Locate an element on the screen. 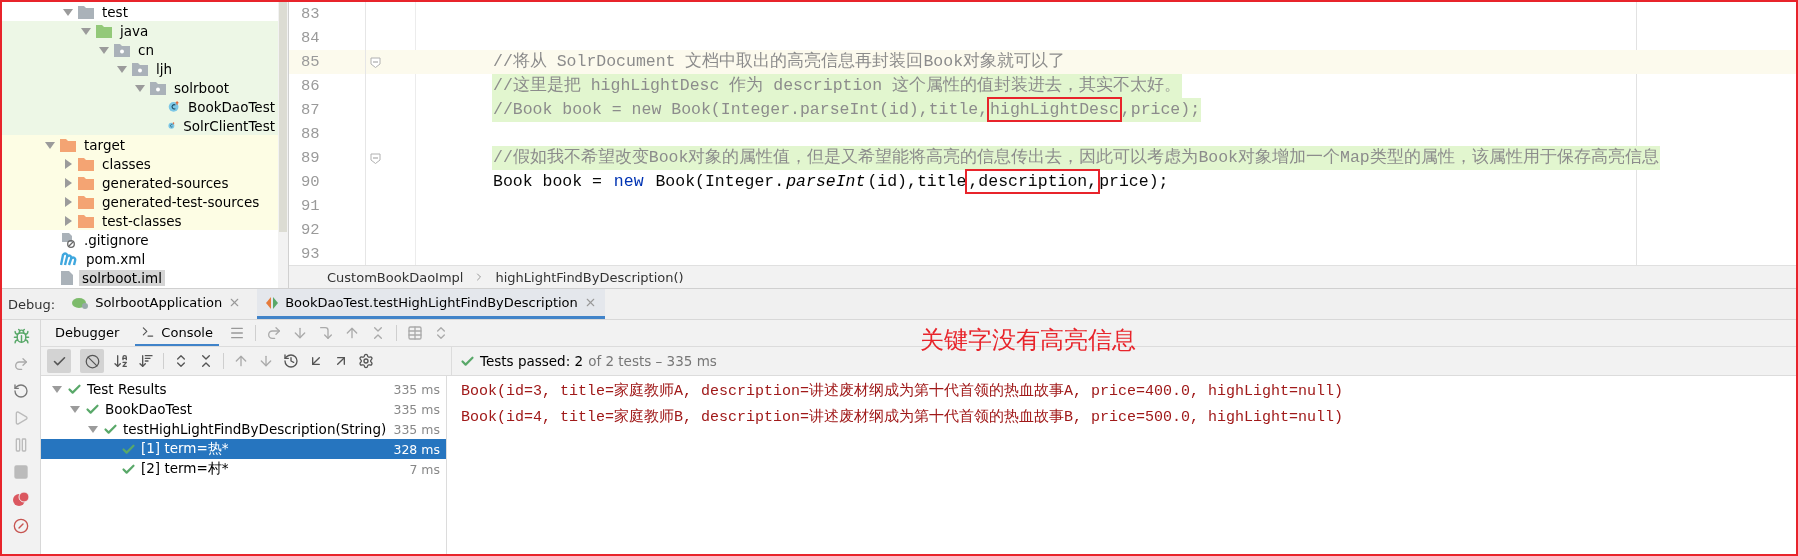 Image resolution: width=1798 pixels, height=556 pixels. console-icon is located at coordinates (148, 332).